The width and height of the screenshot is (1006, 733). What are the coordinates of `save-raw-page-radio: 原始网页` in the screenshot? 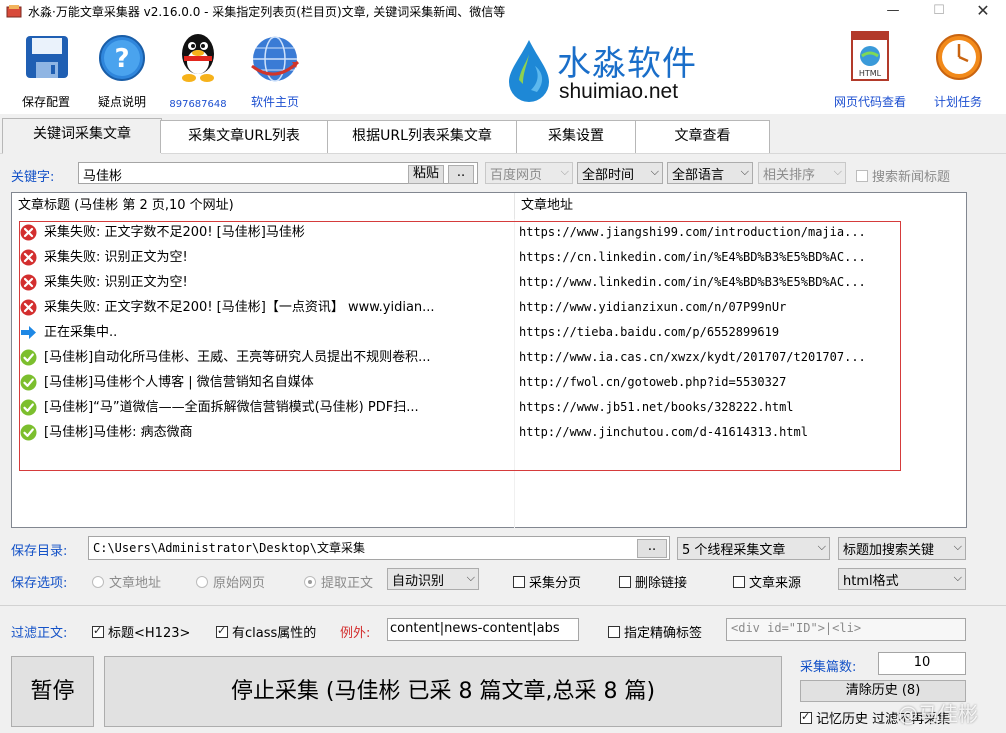 It's located at (230, 581).